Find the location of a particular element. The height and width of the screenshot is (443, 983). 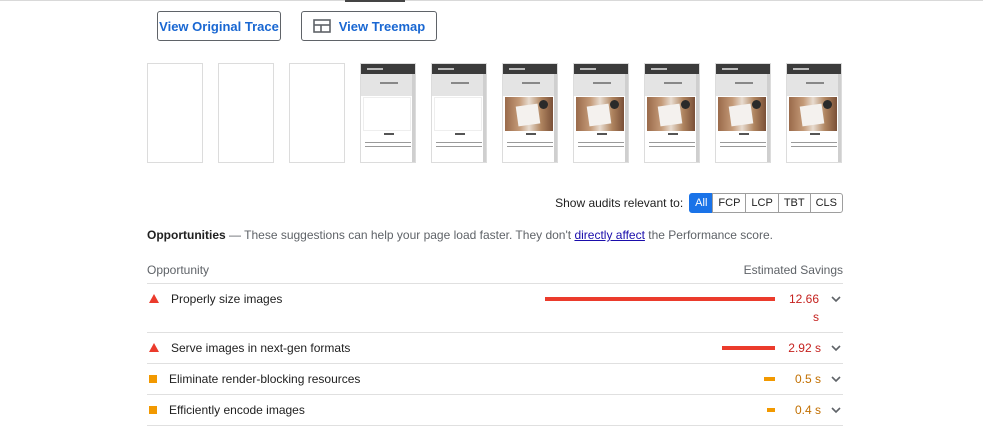

view-original-trace-button: View Original Trace is located at coordinates (219, 26).